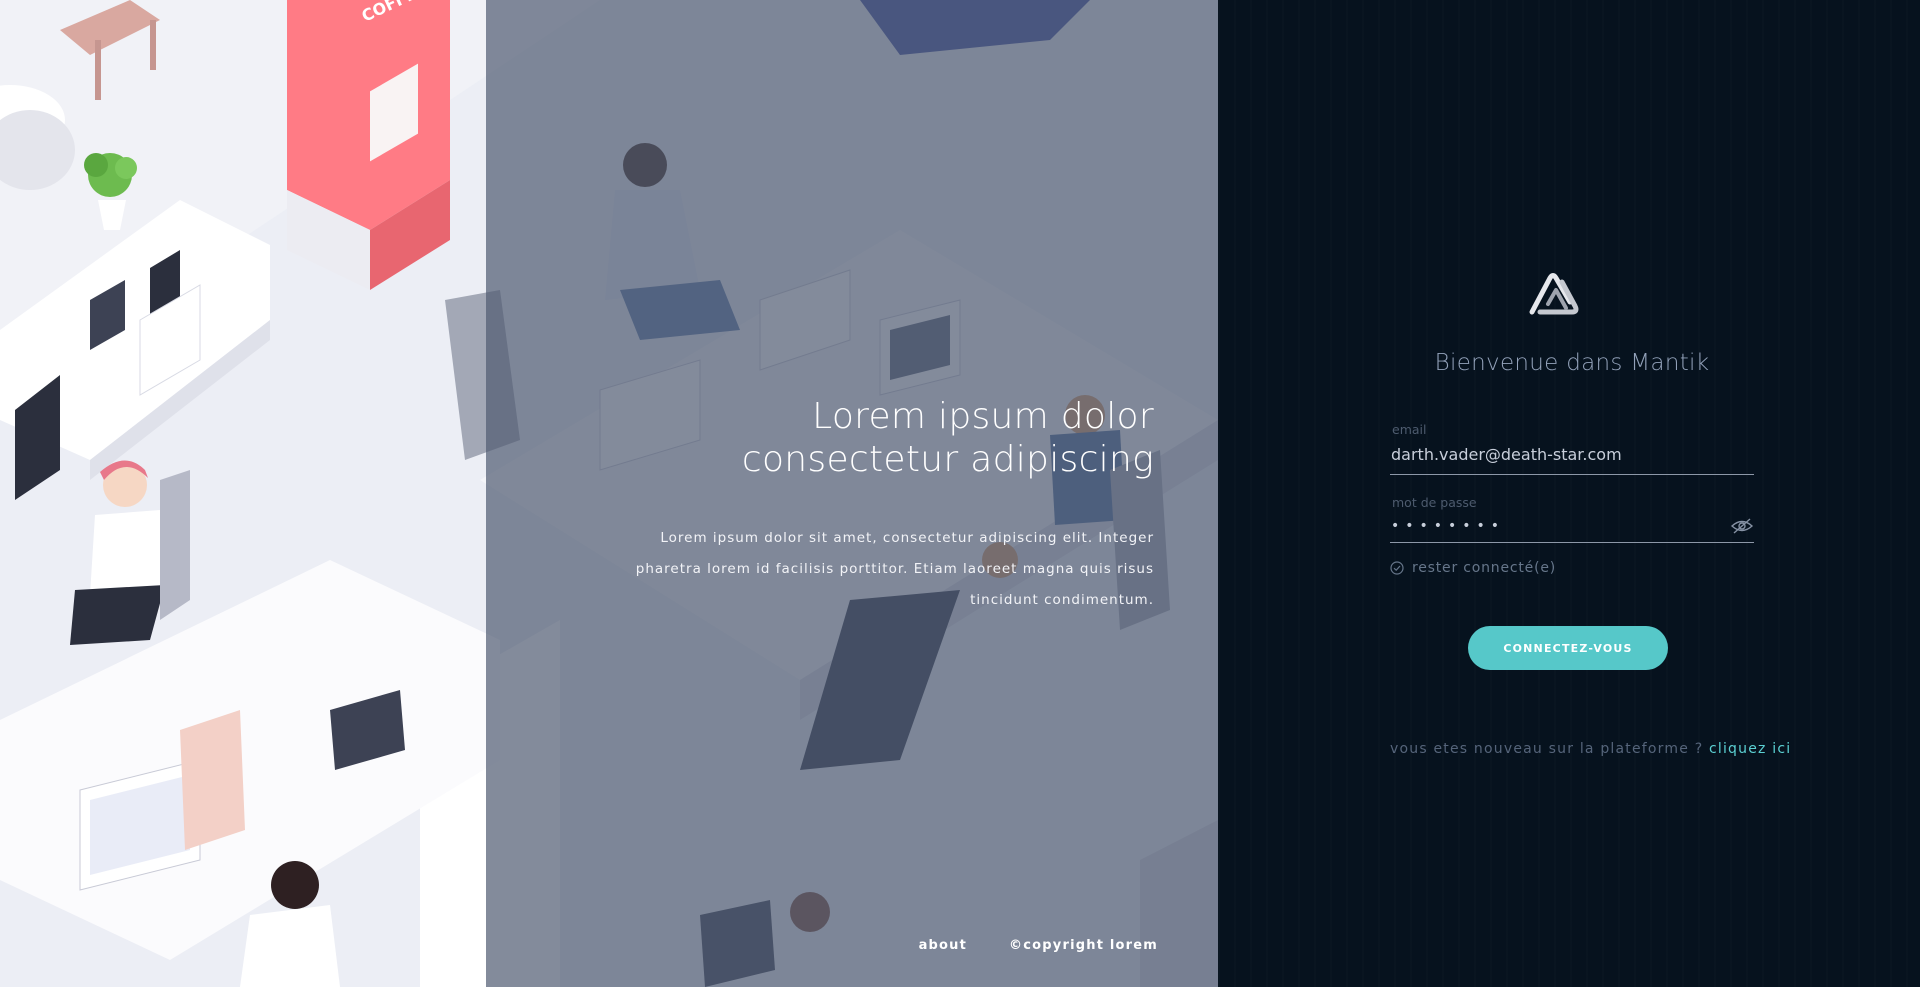 The image size is (1920, 987). What do you see at coordinates (1484, 568) in the screenshot?
I see `remember-me-label: rester connecté(e)` at bounding box center [1484, 568].